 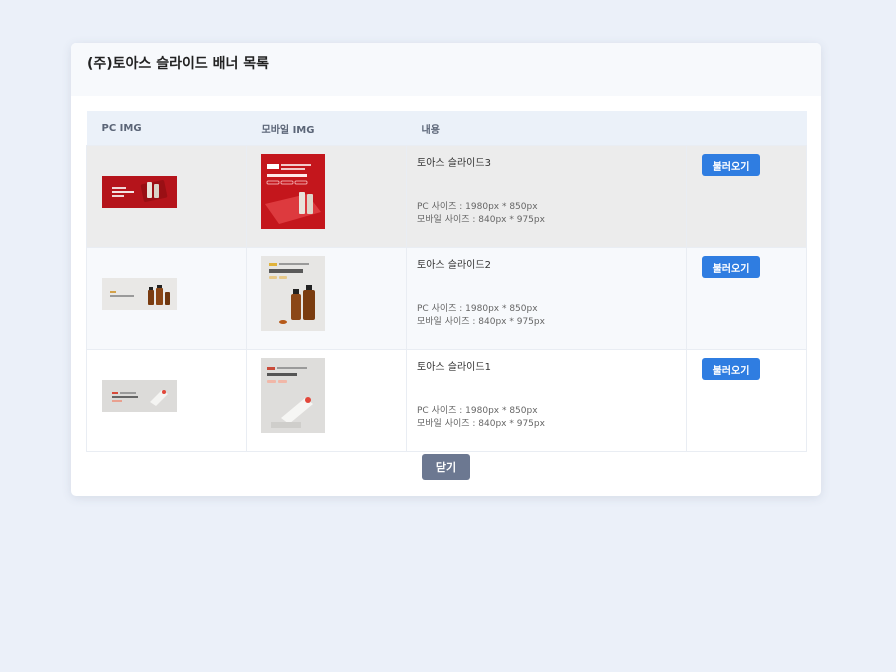 I want to click on modal-header: (주)토아스 슬라이드 배너 목록, so click(x=446, y=69).